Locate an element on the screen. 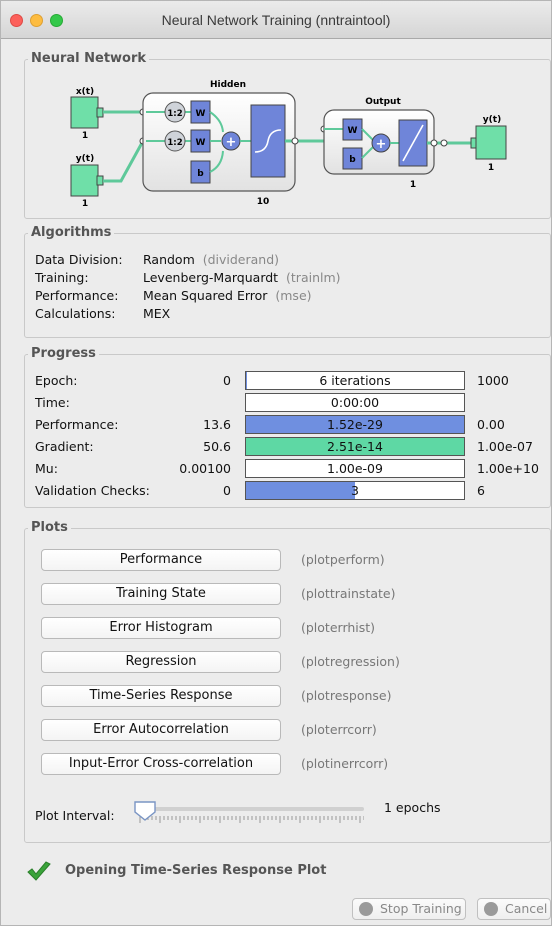 The image size is (552, 926). cancel-button: Cancel is located at coordinates (514, 909).